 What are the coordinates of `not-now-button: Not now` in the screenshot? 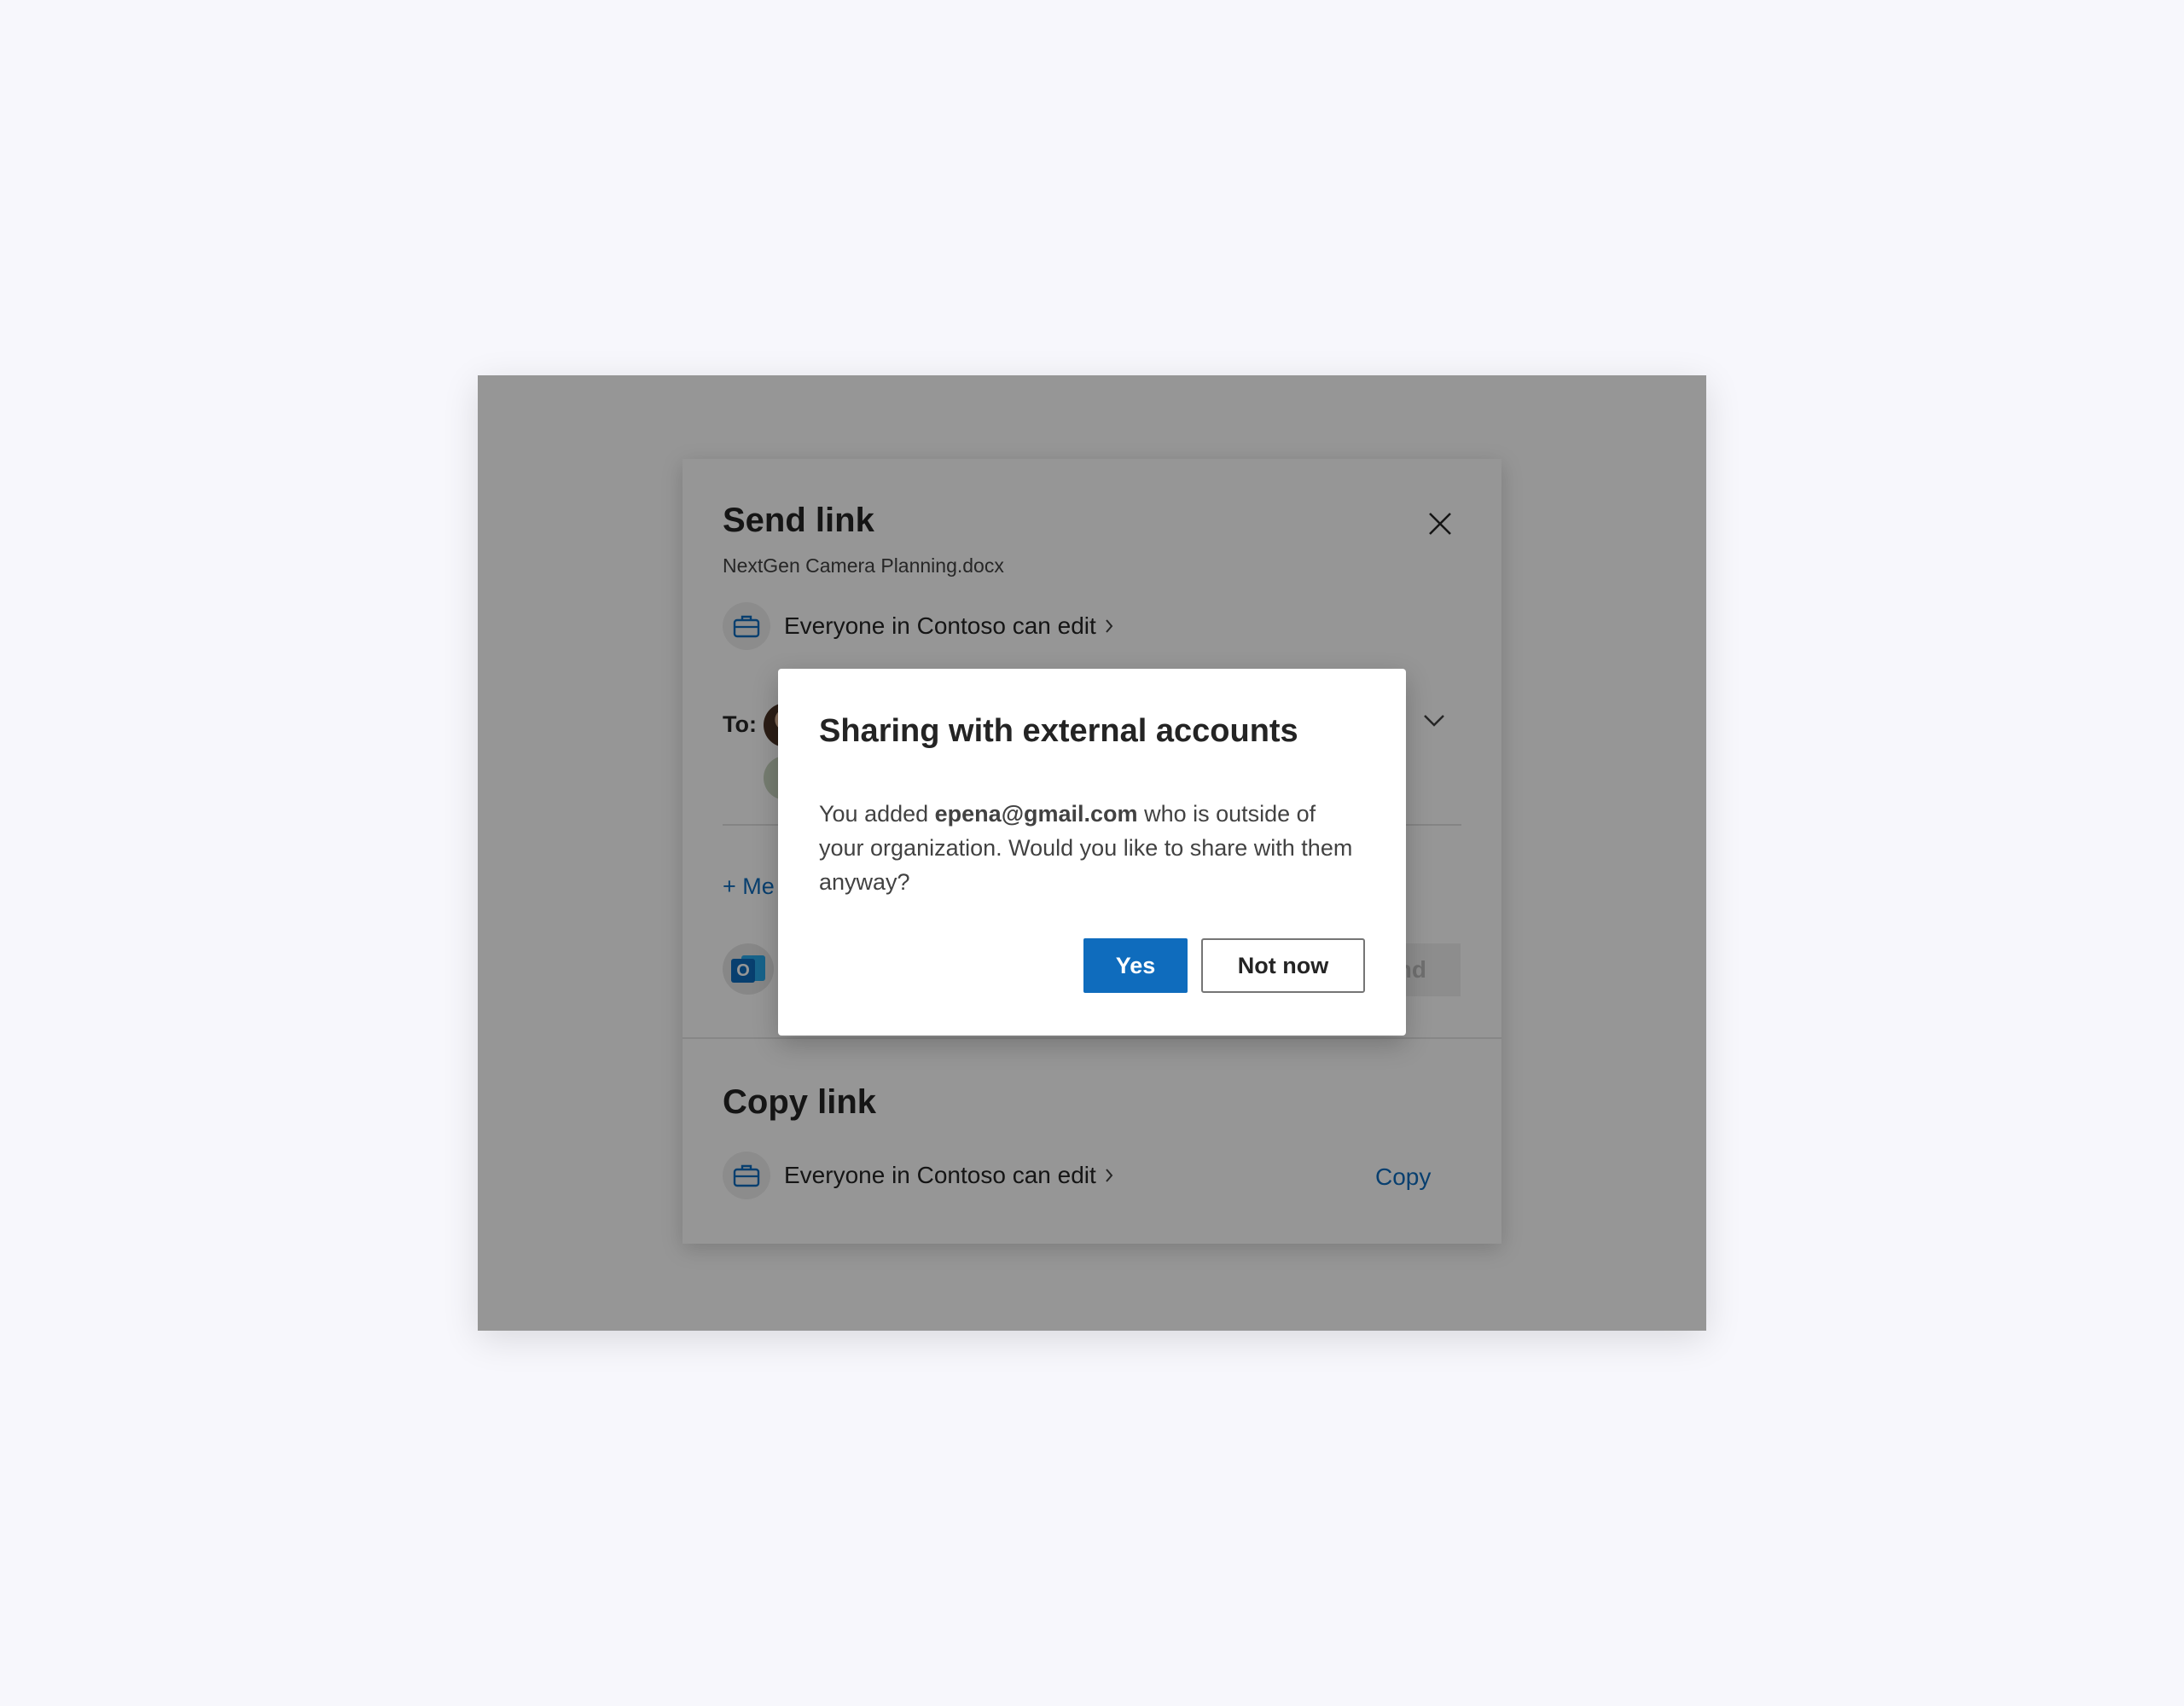 It's located at (1283, 966).